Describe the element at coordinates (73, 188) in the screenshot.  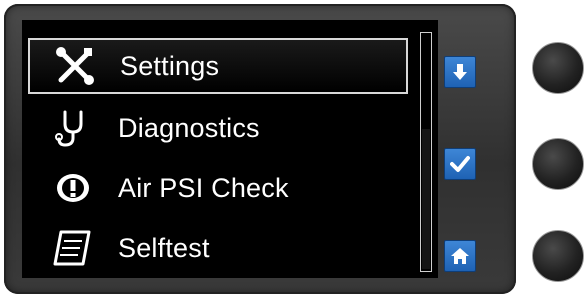
I see `pressure-warning-icon` at that location.